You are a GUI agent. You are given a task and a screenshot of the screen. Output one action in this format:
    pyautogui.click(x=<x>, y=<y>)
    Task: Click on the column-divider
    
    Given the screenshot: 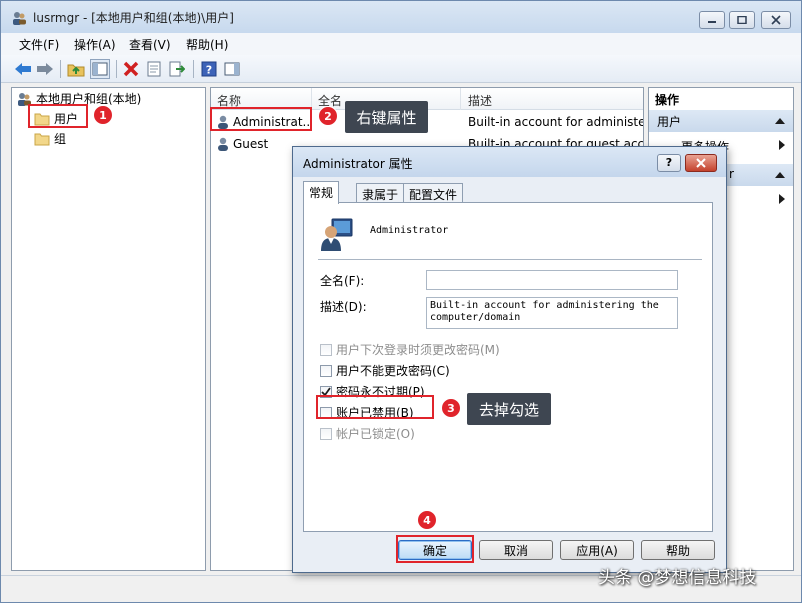 What is the action you would take?
    pyautogui.click(x=460, y=99)
    